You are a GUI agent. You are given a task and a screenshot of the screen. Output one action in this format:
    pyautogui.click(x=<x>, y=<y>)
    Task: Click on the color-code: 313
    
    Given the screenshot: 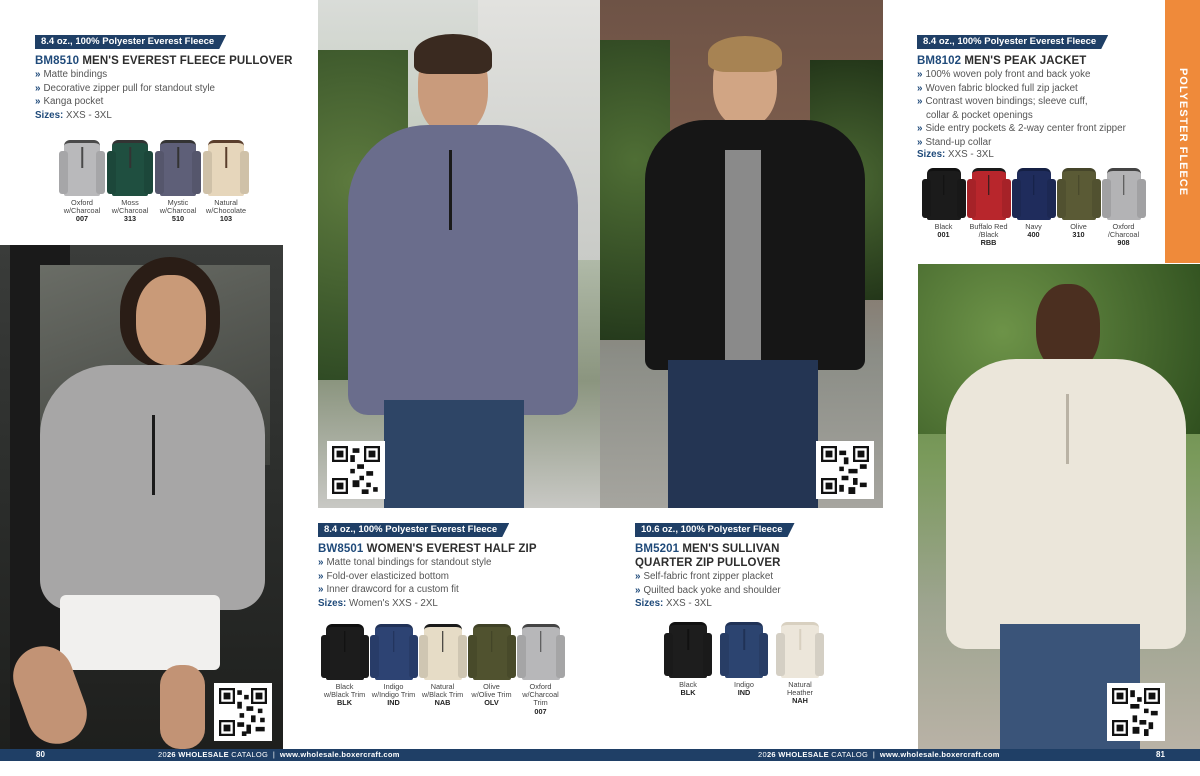 What is the action you would take?
    pyautogui.click(x=130, y=219)
    